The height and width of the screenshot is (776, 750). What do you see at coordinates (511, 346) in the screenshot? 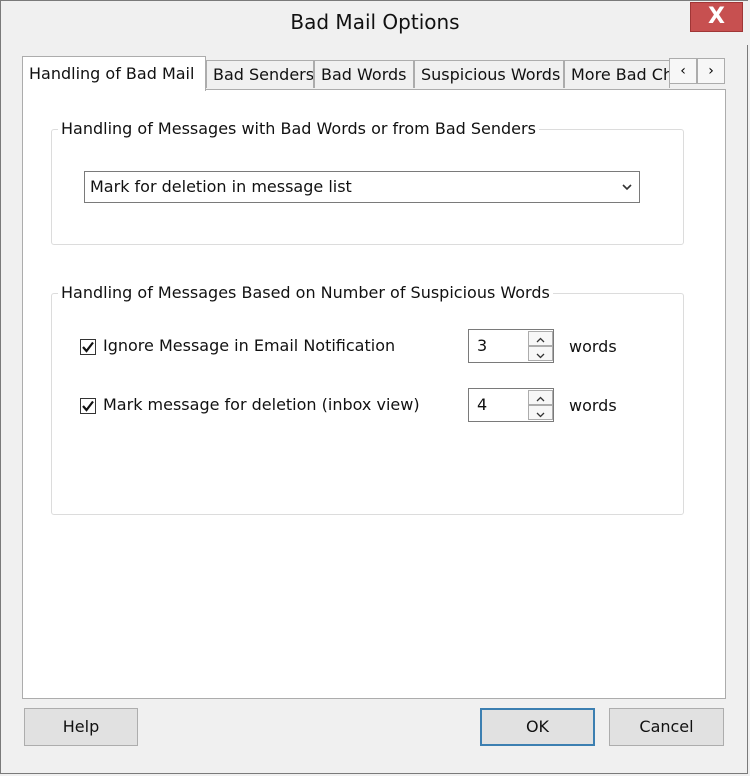
I see `ignore-message-spinner: 3` at bounding box center [511, 346].